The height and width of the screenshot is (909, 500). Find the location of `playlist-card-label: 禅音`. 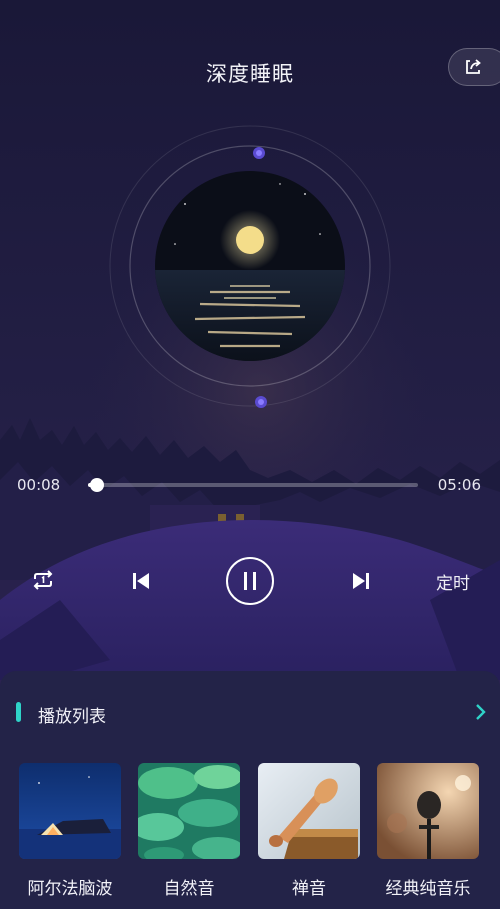

playlist-card-label: 禅音 is located at coordinates (309, 889).